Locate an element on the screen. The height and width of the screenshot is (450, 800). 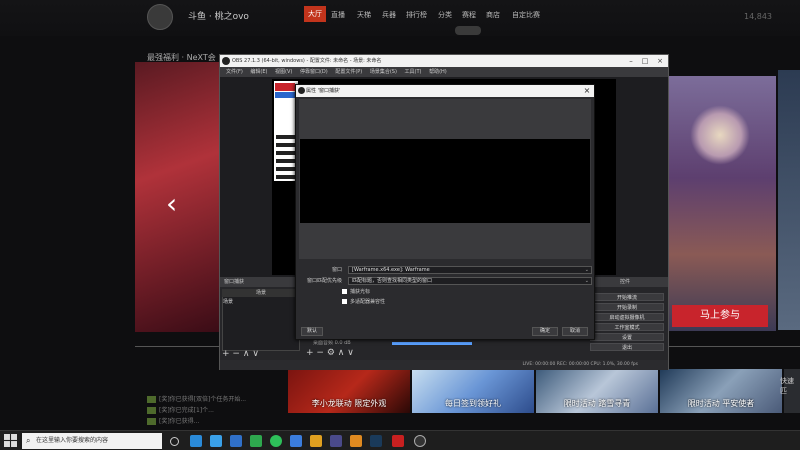
capture-cursor-checkbox is located at coordinates (344, 291).